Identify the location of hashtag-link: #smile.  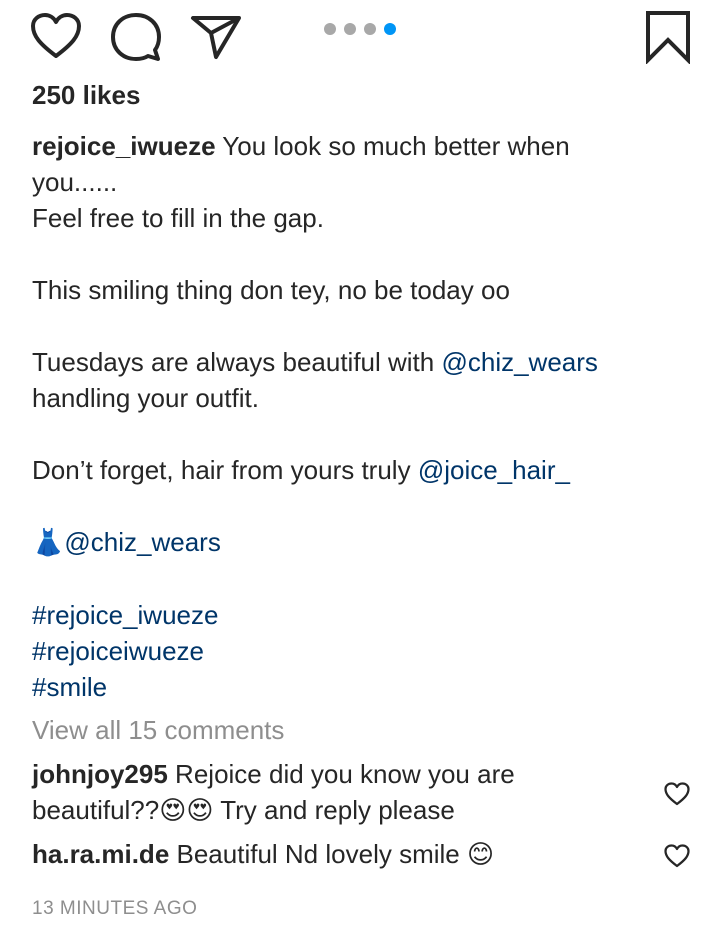
(352, 687).